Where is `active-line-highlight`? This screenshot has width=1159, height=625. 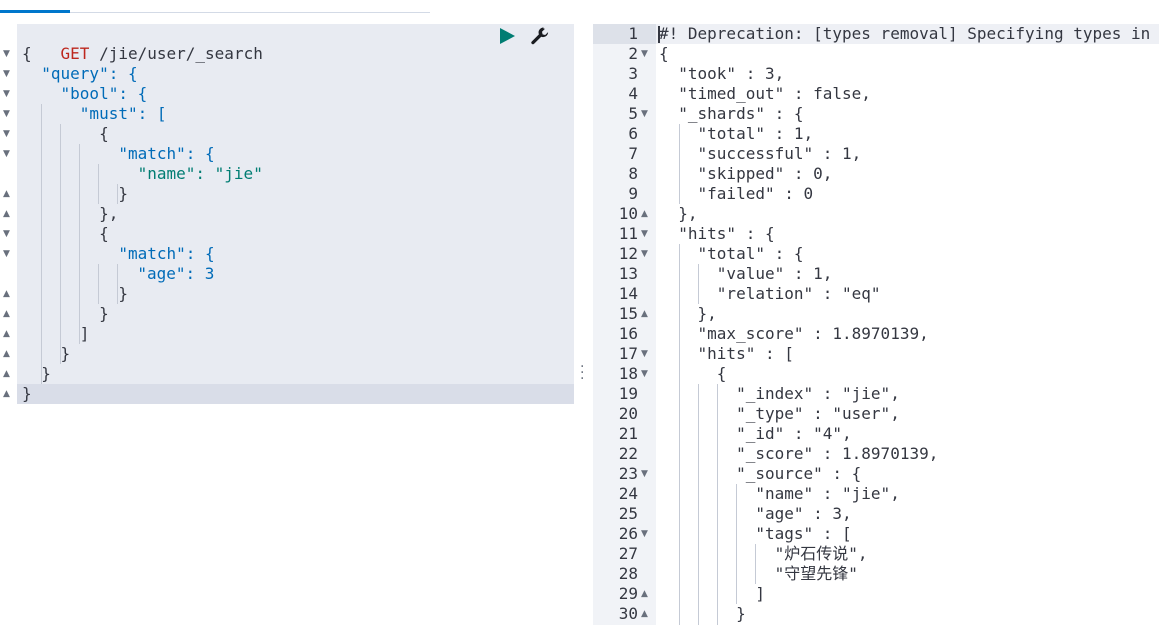 active-line-highlight is located at coordinates (295, 394).